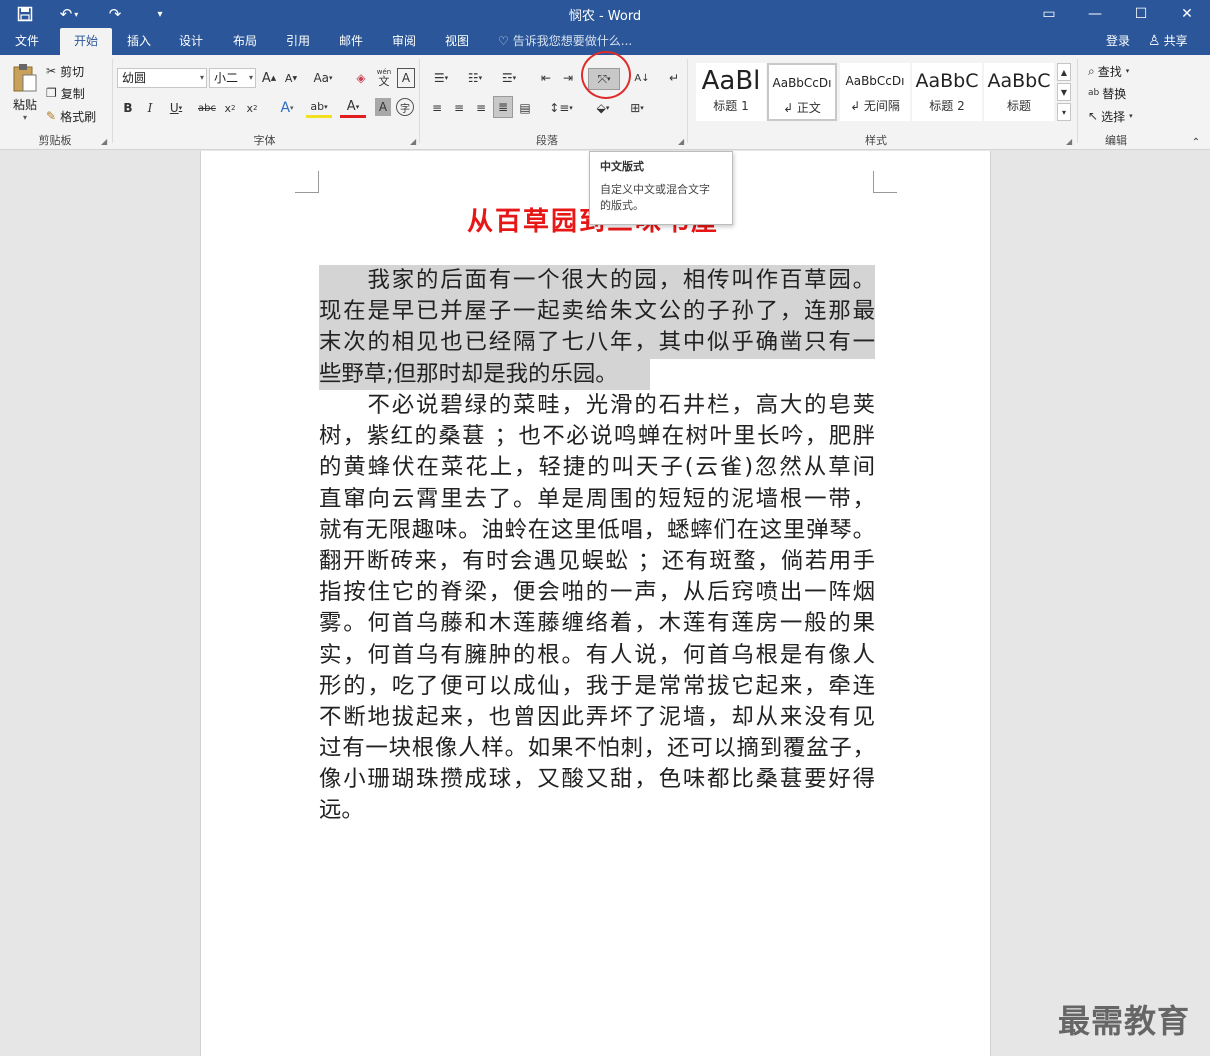 The image size is (1210, 1056). What do you see at coordinates (947, 92) in the screenshot?
I see `style-heading-2: AaBbC 标题 2` at bounding box center [947, 92].